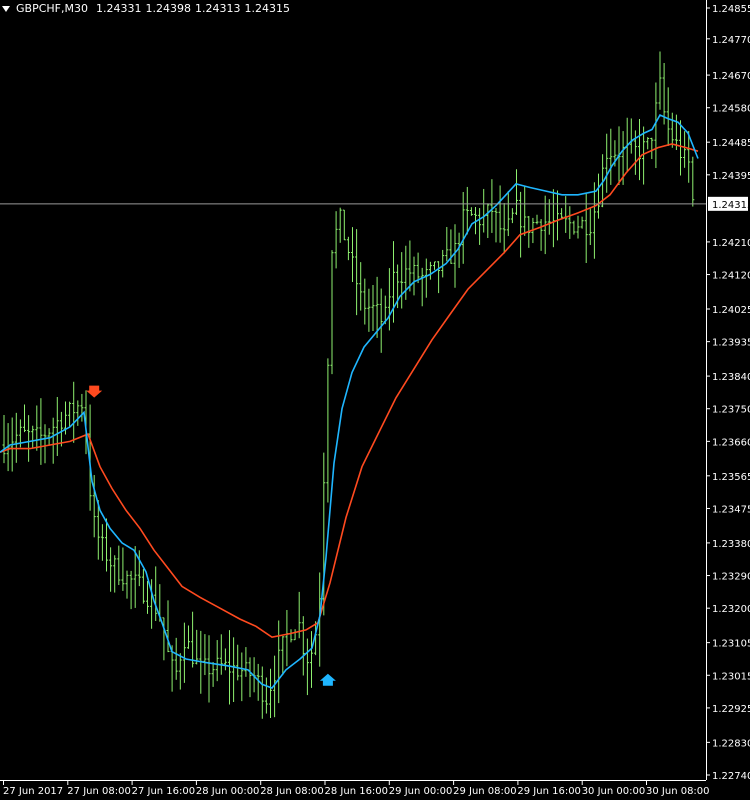 Image resolution: width=750 pixels, height=800 pixels. I want to click on price-tick-label: 1.23750, so click(731, 410).